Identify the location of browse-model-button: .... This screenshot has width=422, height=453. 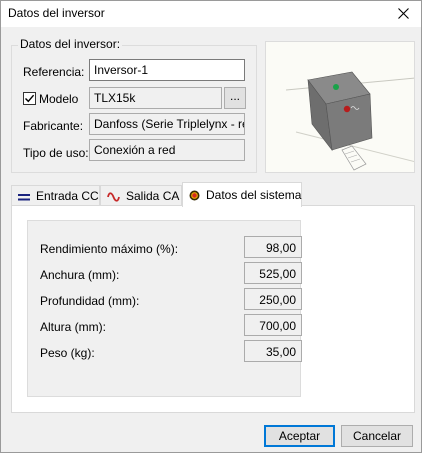
(235, 98).